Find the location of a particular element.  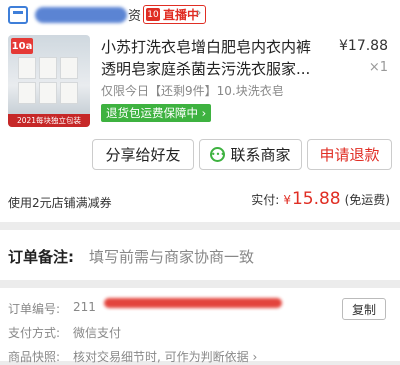

chat-icon: ••• is located at coordinates (218, 154).